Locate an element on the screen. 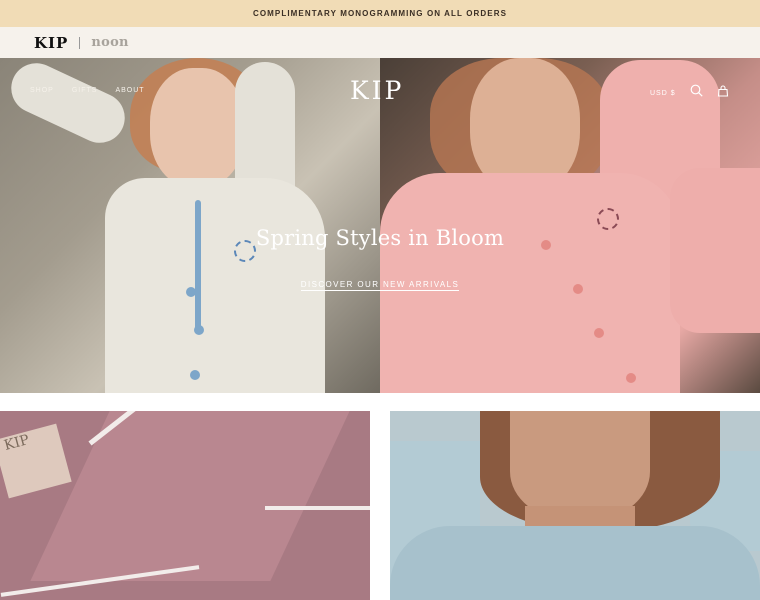  model-face is located at coordinates (580, 466).